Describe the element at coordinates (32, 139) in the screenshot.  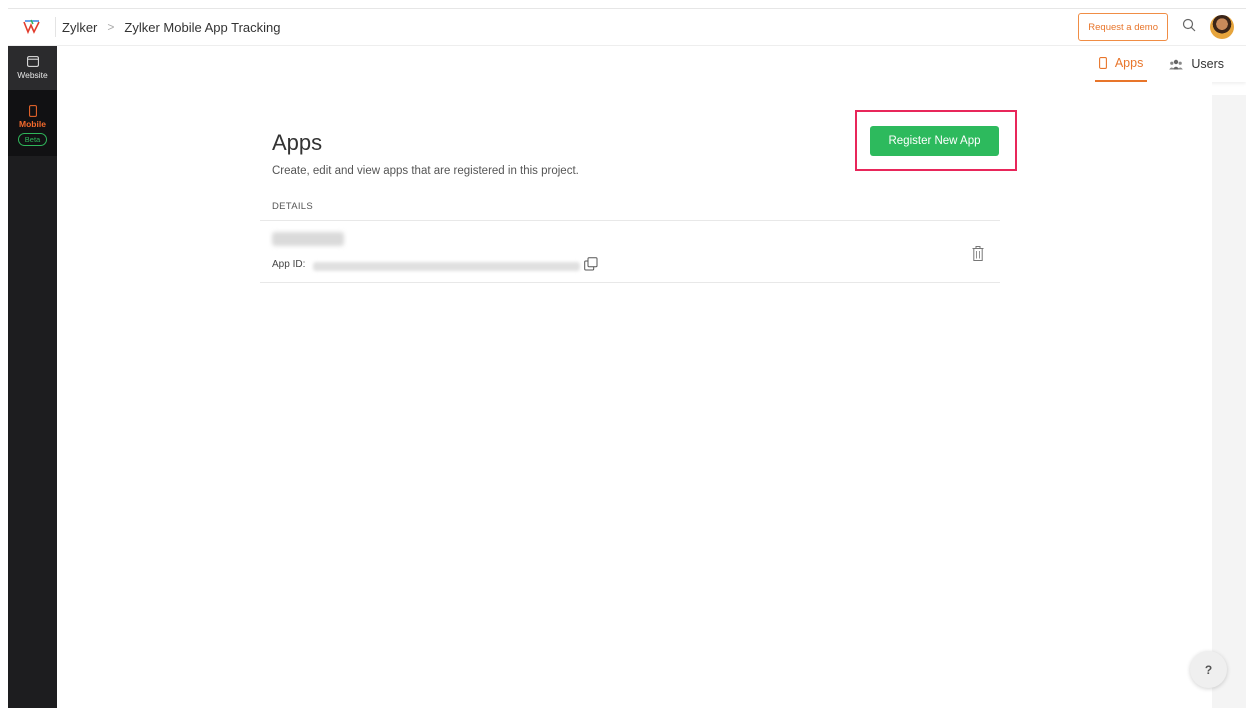
I see `beta-badge: Beta` at that location.